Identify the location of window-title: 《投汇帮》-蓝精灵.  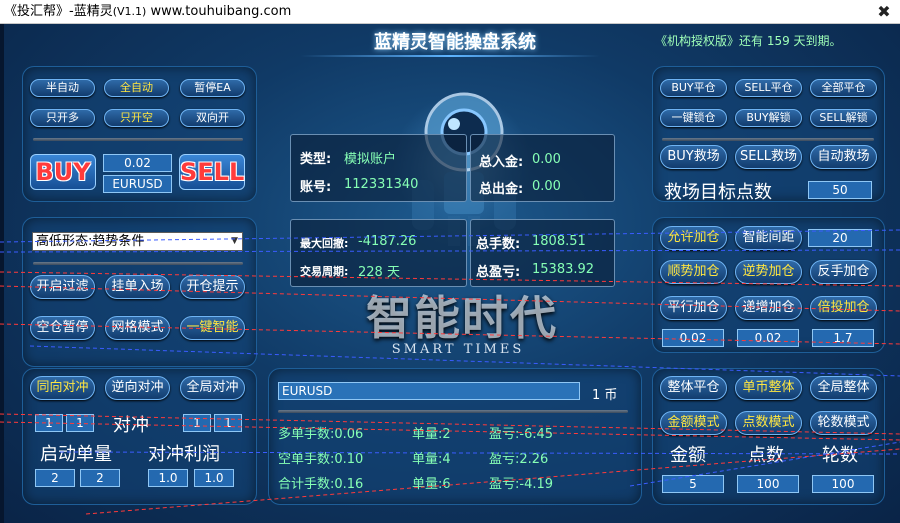
(58, 11).